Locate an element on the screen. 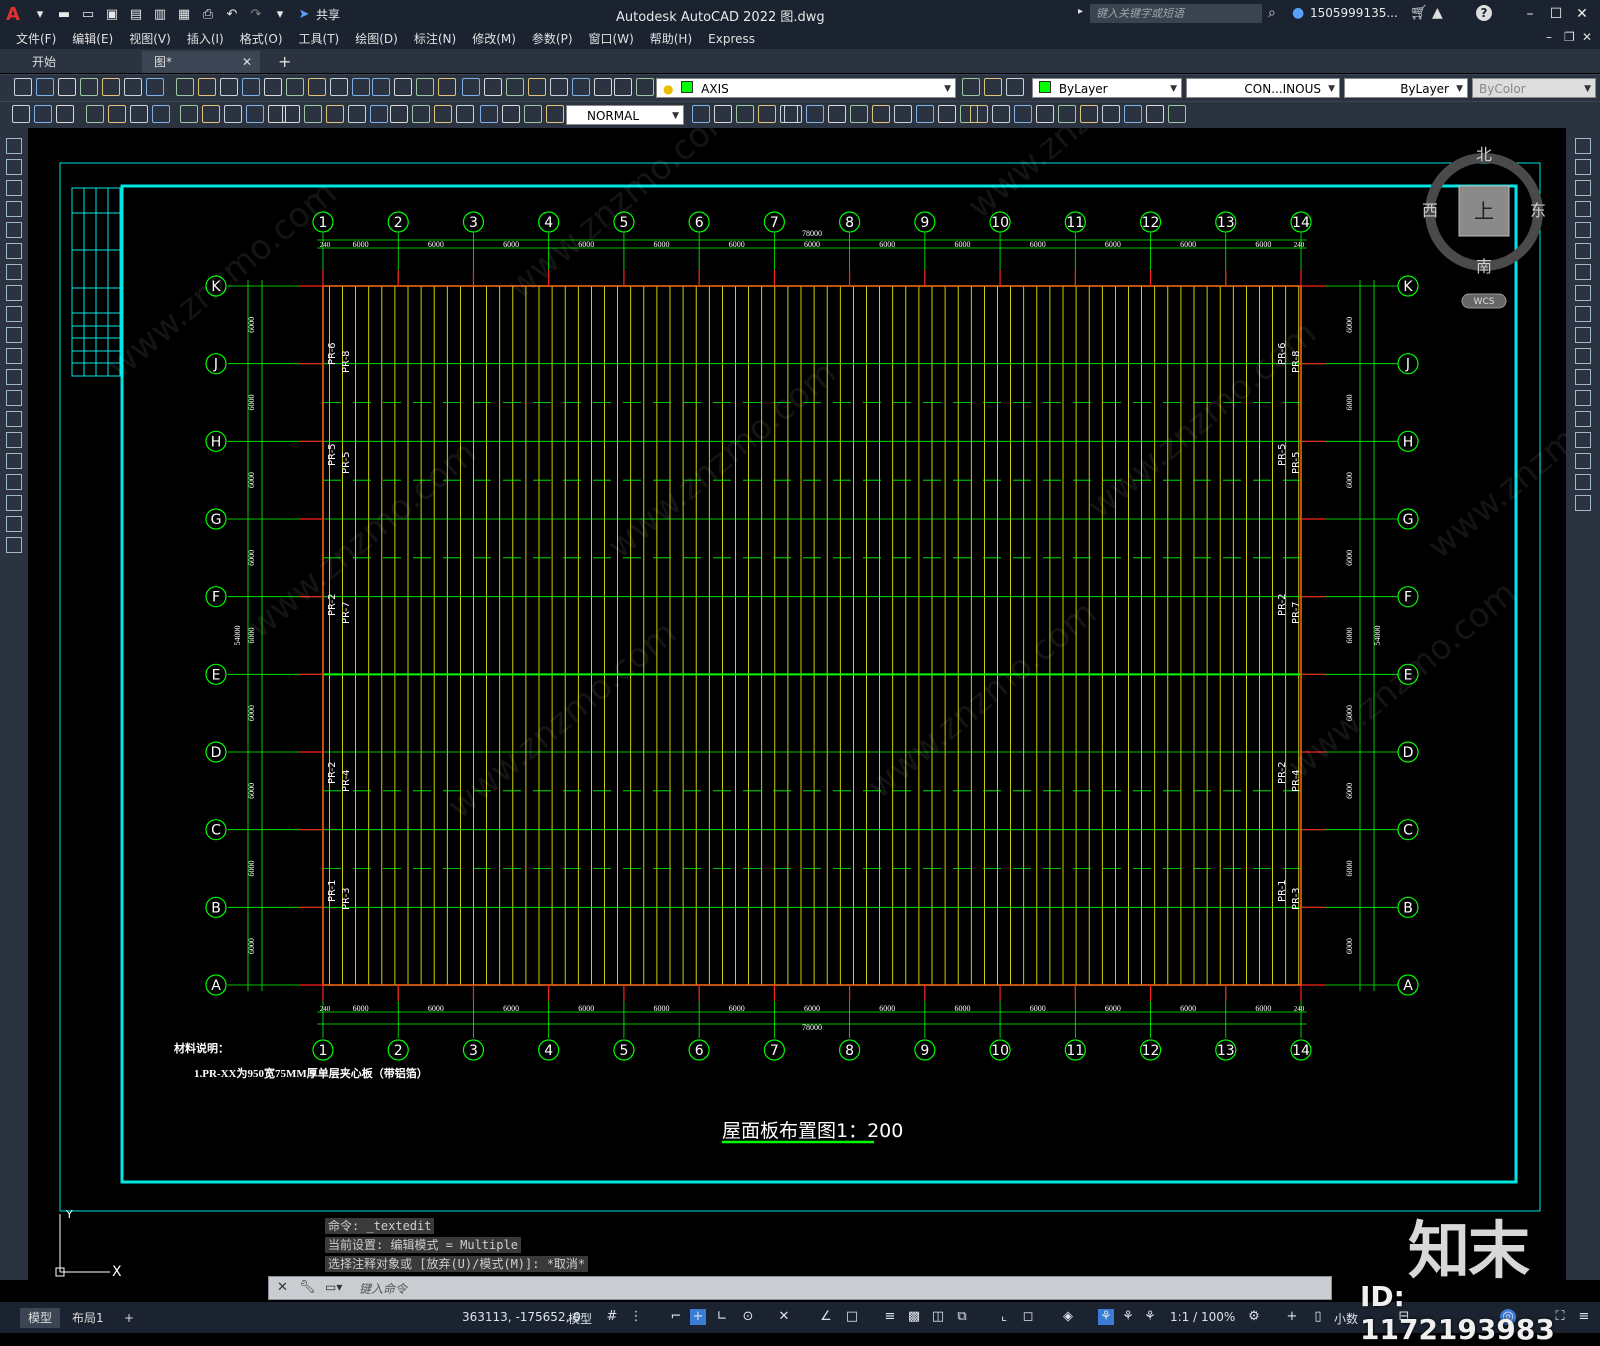  minimize-icon: – is located at coordinates (1530, 14).